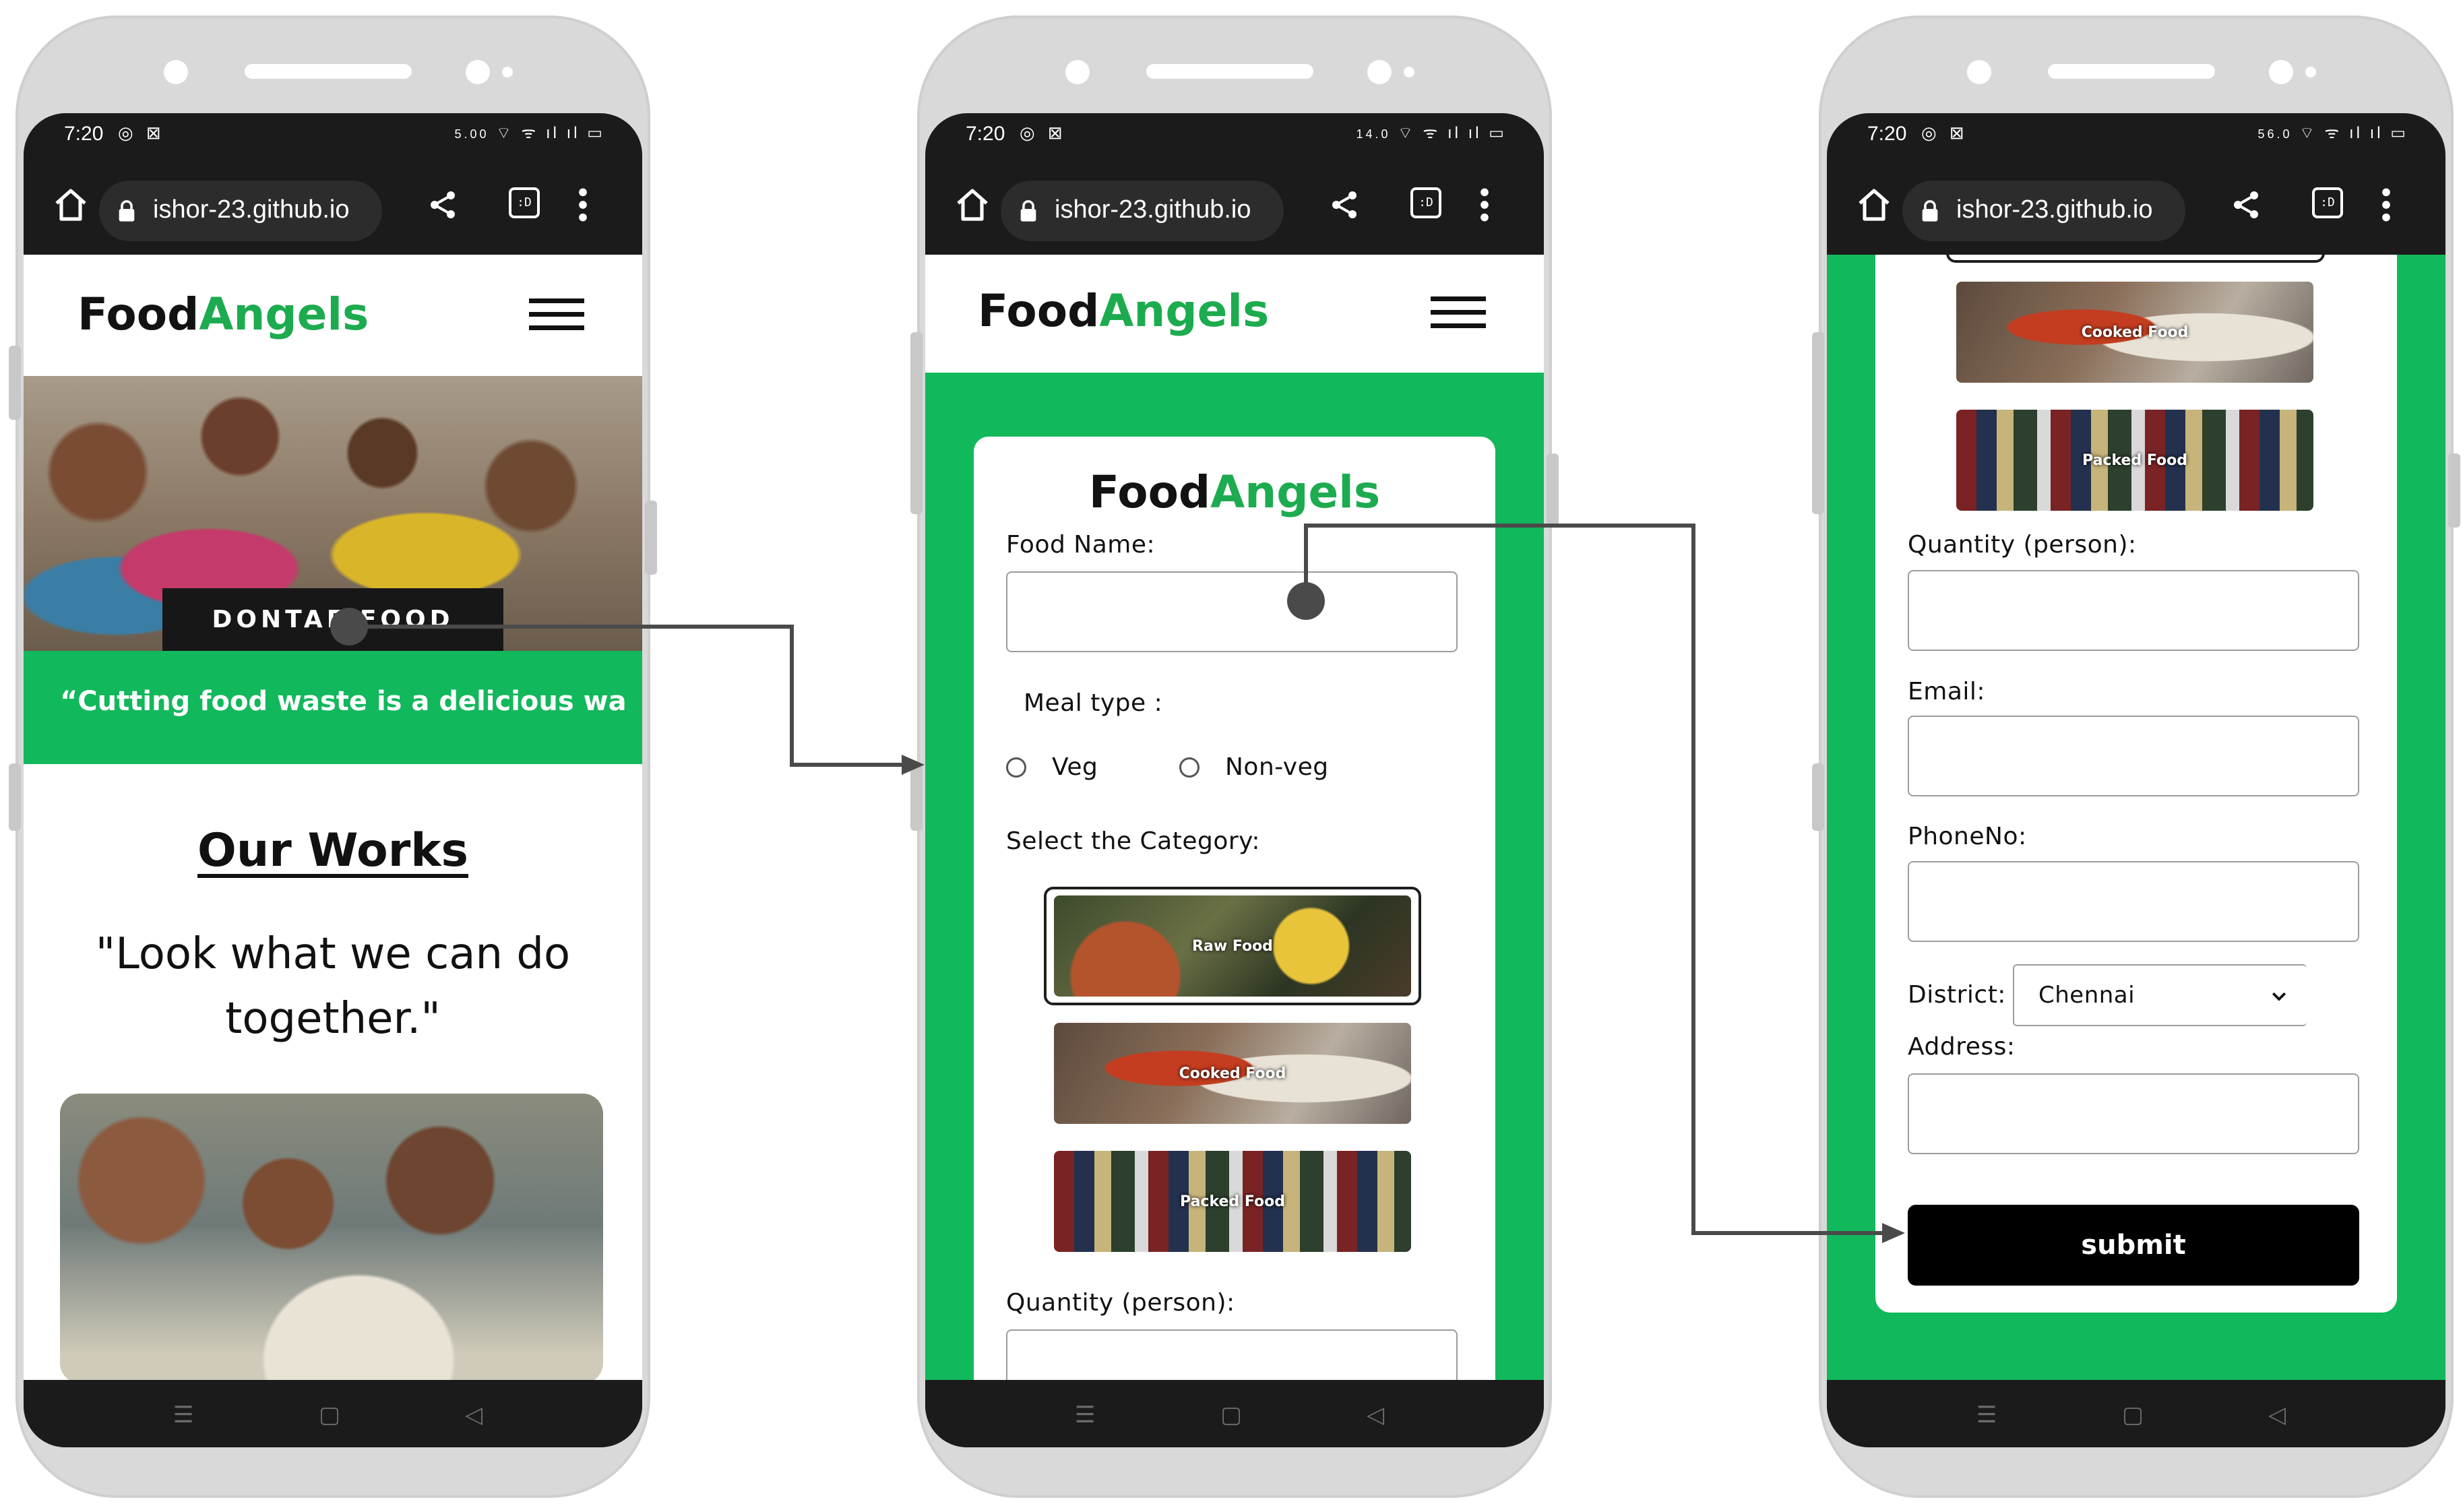  Describe the element at coordinates (1962, 1047) in the screenshot. I see `address-label: Address:` at that location.